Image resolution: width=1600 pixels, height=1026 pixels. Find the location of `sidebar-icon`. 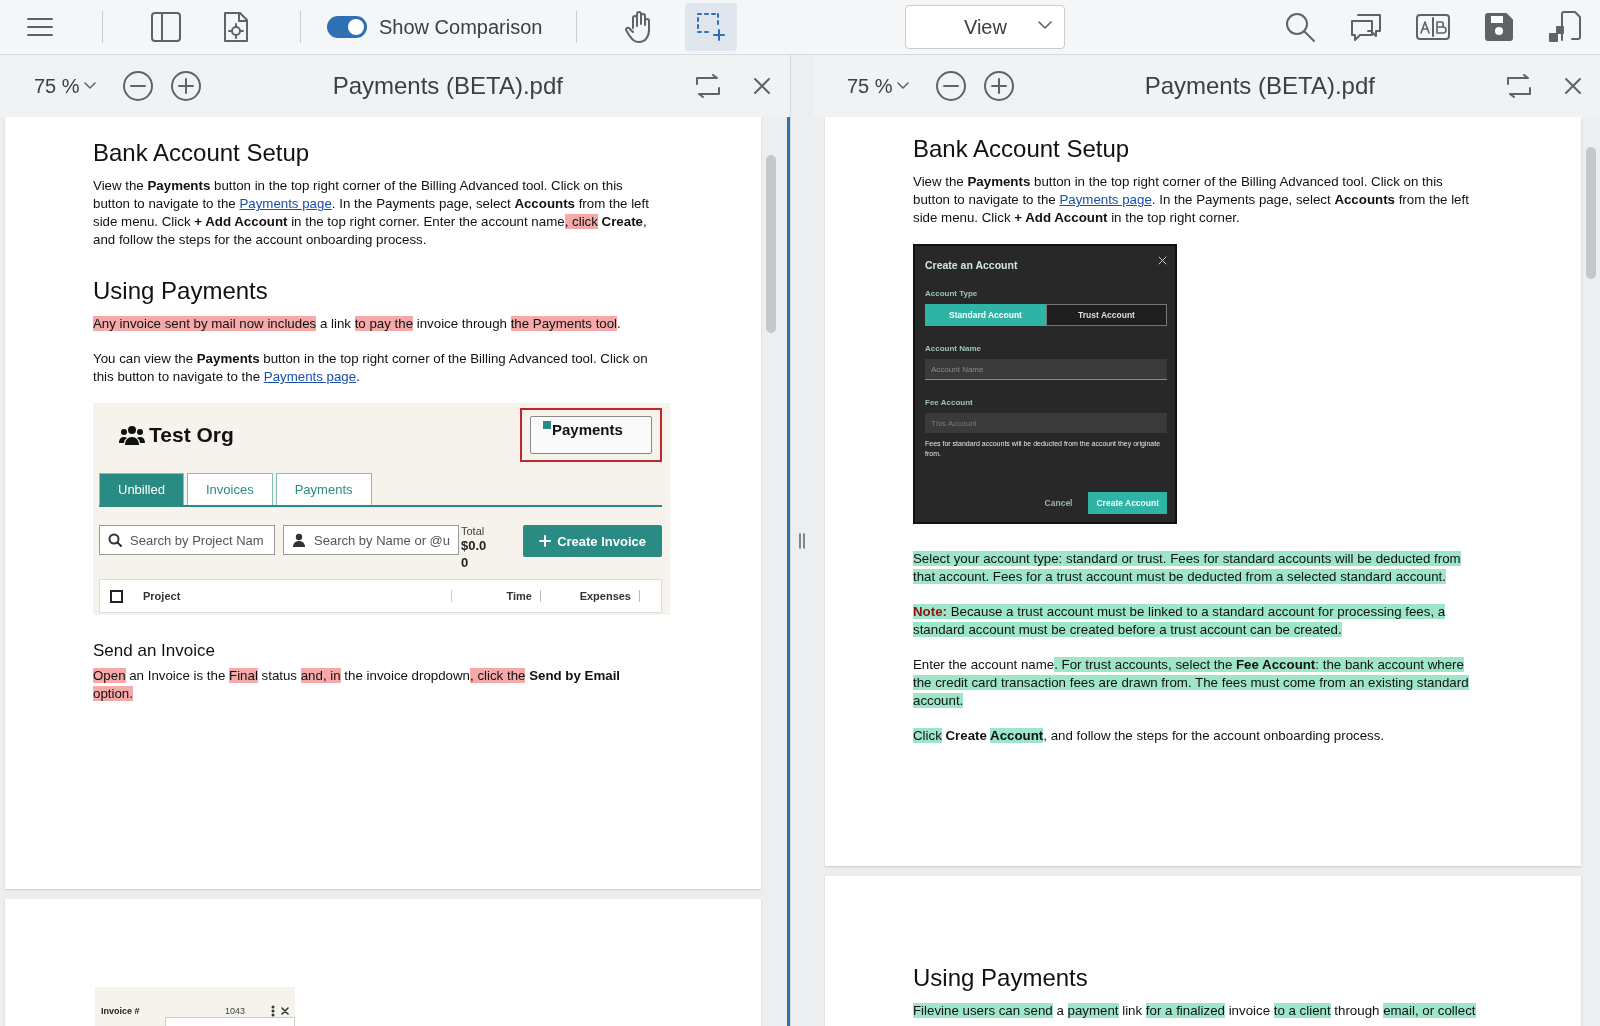

sidebar-icon is located at coordinates (166, 27).